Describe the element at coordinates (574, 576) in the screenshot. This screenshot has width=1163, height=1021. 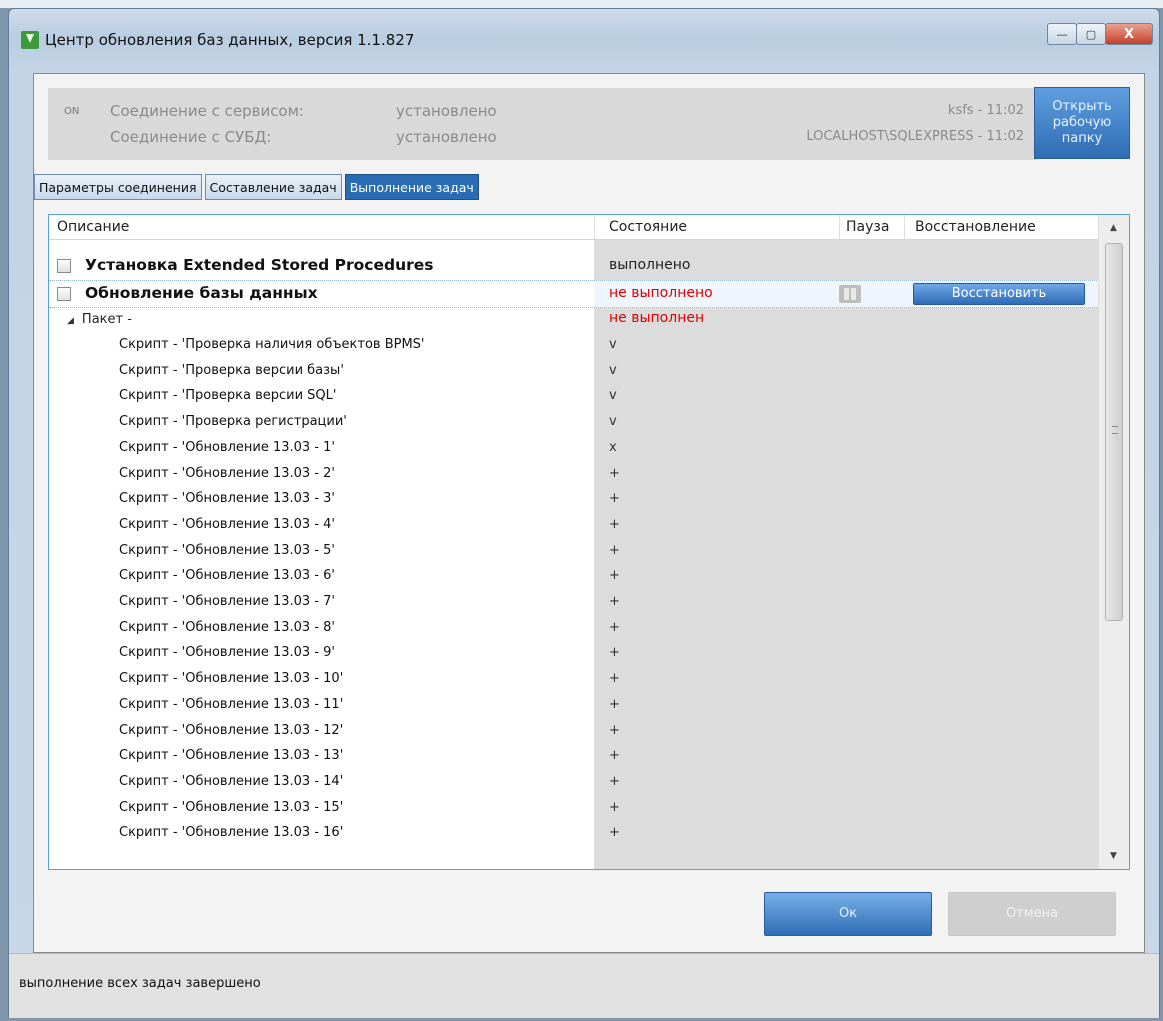
I see `script-row: Скрипт - 'Обновление 13.03 - 6' +` at that location.